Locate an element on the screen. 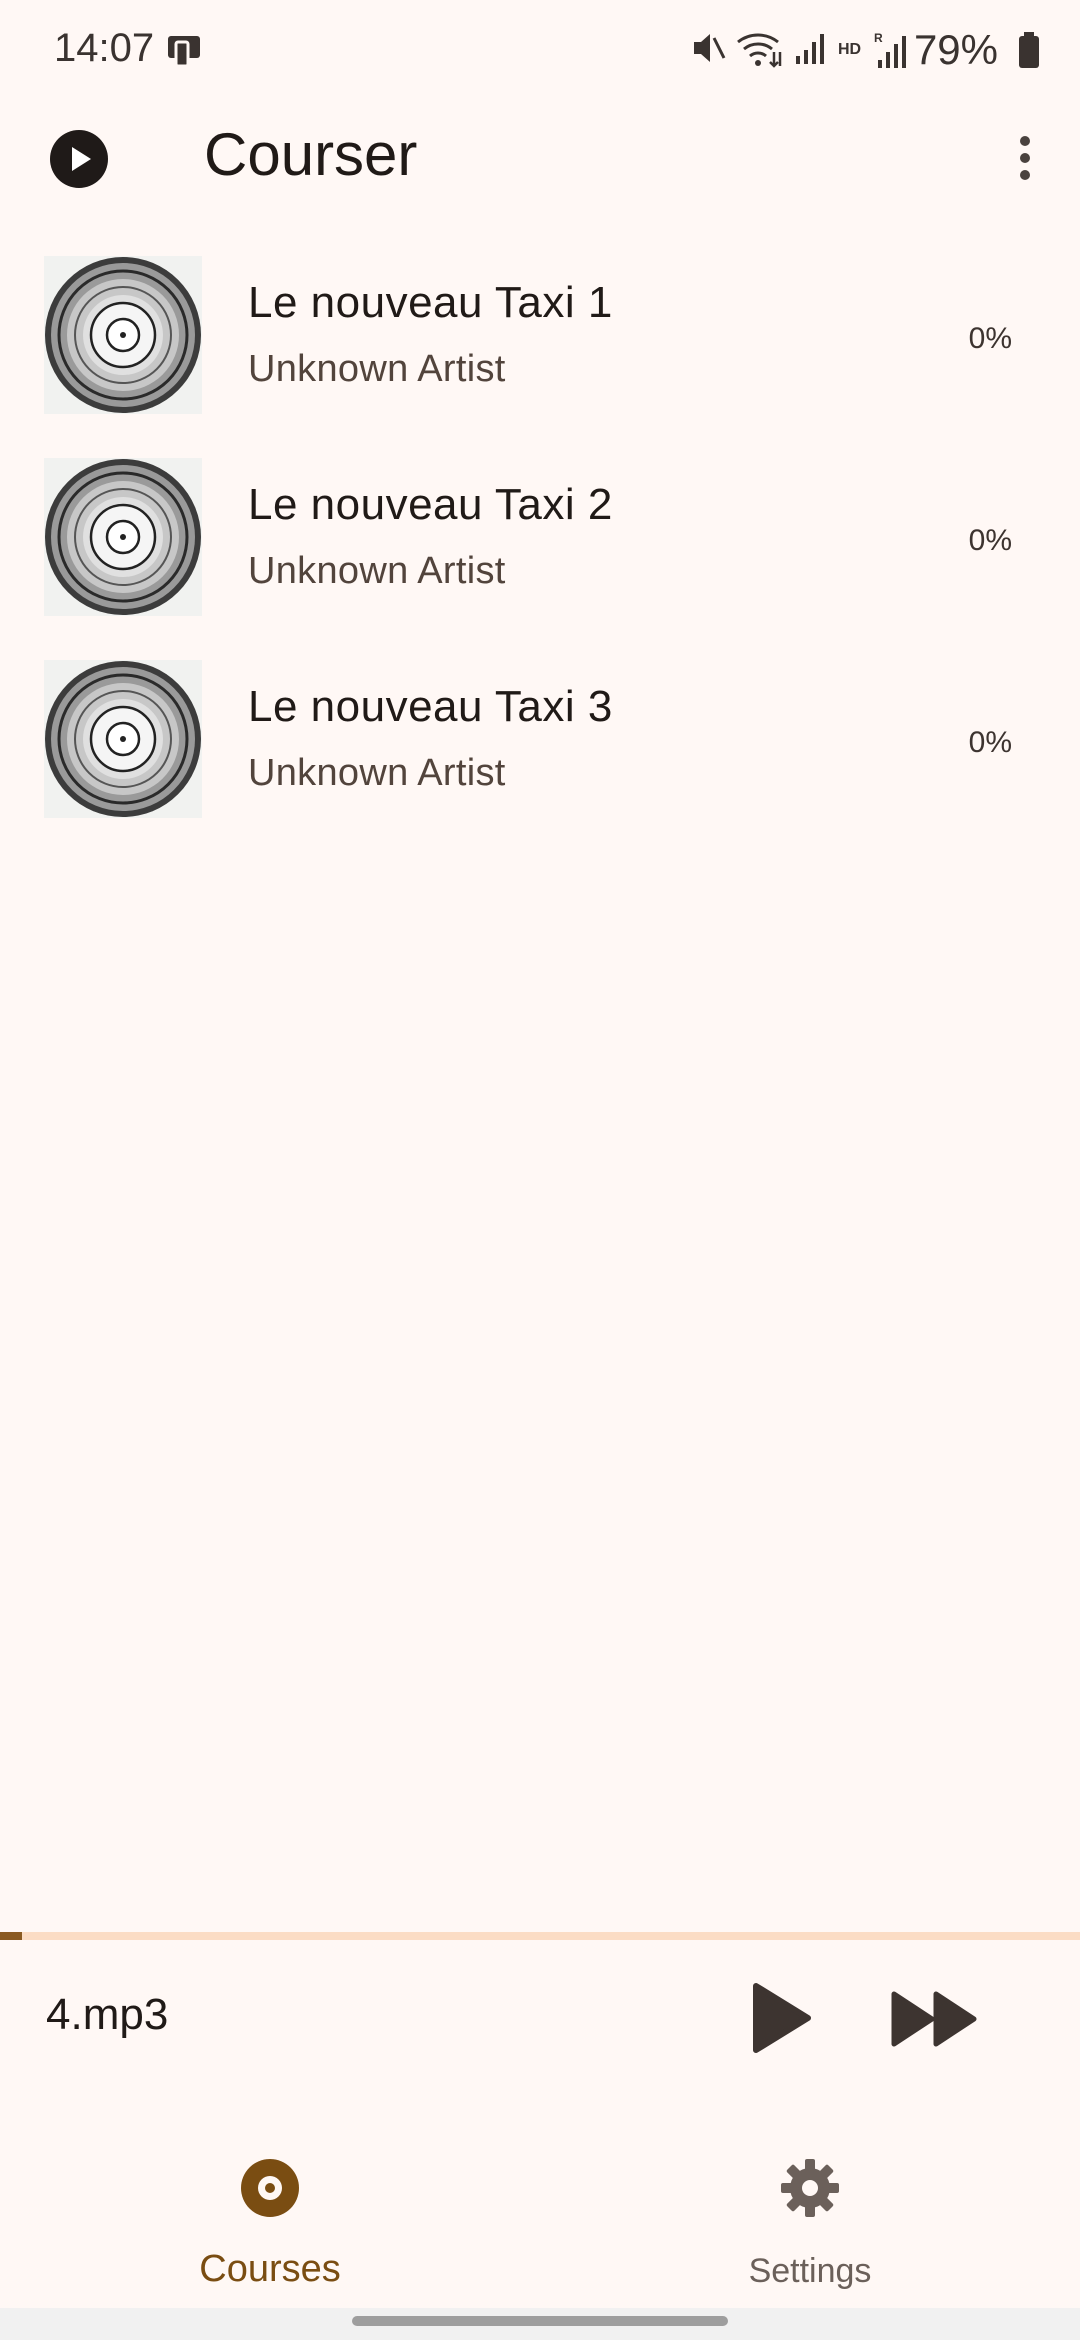  status-icons: HD R 79% is located at coordinates (870, 50).